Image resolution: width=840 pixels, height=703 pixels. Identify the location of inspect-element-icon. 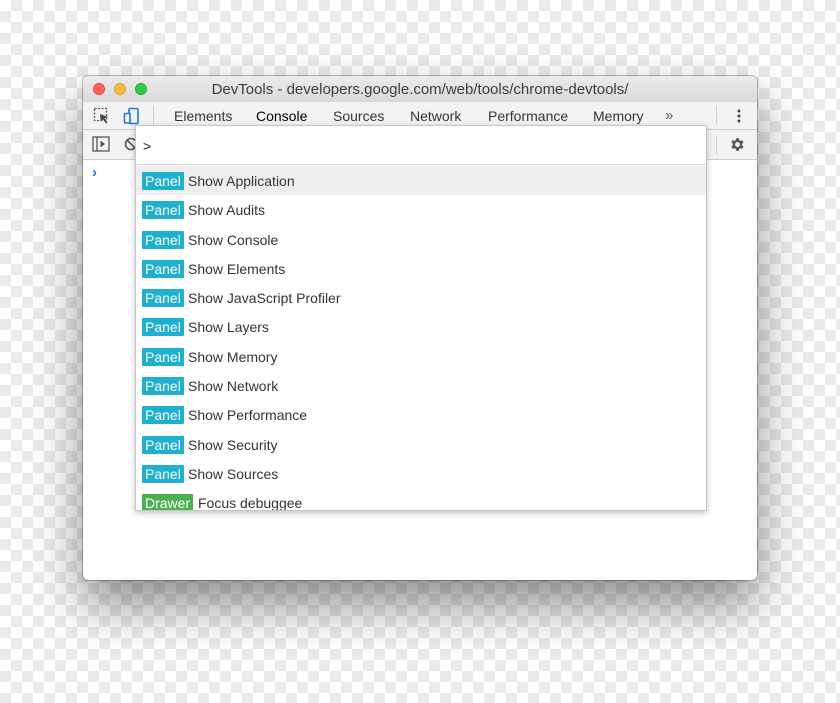
(102, 116).